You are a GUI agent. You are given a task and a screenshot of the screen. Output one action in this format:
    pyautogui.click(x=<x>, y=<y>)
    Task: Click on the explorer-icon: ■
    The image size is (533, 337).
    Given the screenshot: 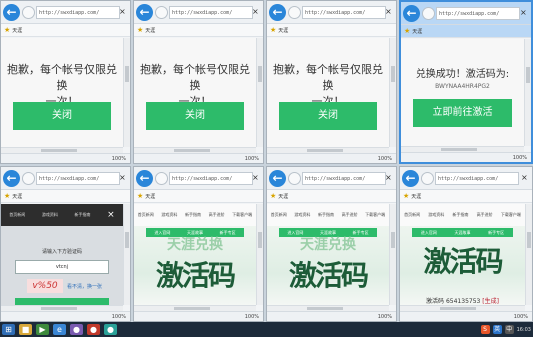 What is the action you would take?
    pyautogui.click(x=25, y=329)
    